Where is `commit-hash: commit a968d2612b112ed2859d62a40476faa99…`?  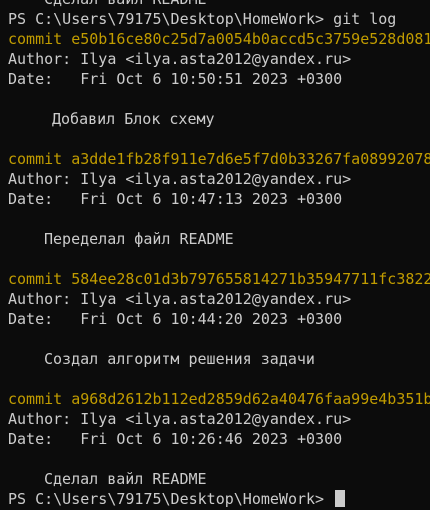 commit-hash: commit a968d2612b112ed2859d62a40476faa99… is located at coordinates (219, 399).